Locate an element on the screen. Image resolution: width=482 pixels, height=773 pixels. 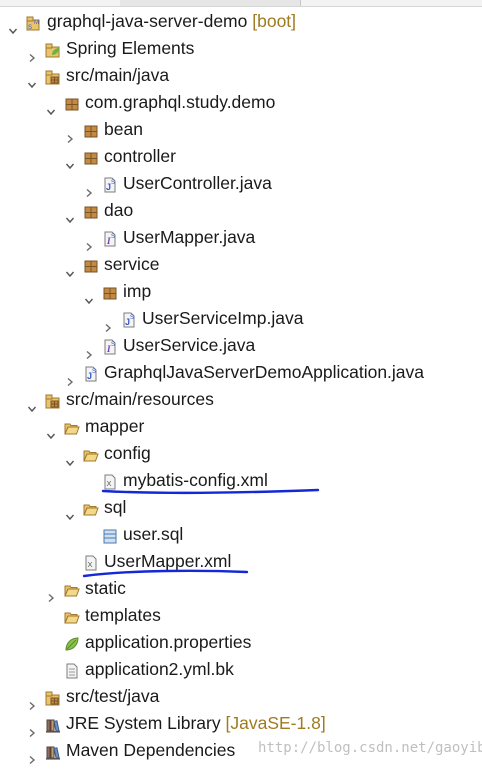
source-folder-icon is located at coordinates (53, 697).